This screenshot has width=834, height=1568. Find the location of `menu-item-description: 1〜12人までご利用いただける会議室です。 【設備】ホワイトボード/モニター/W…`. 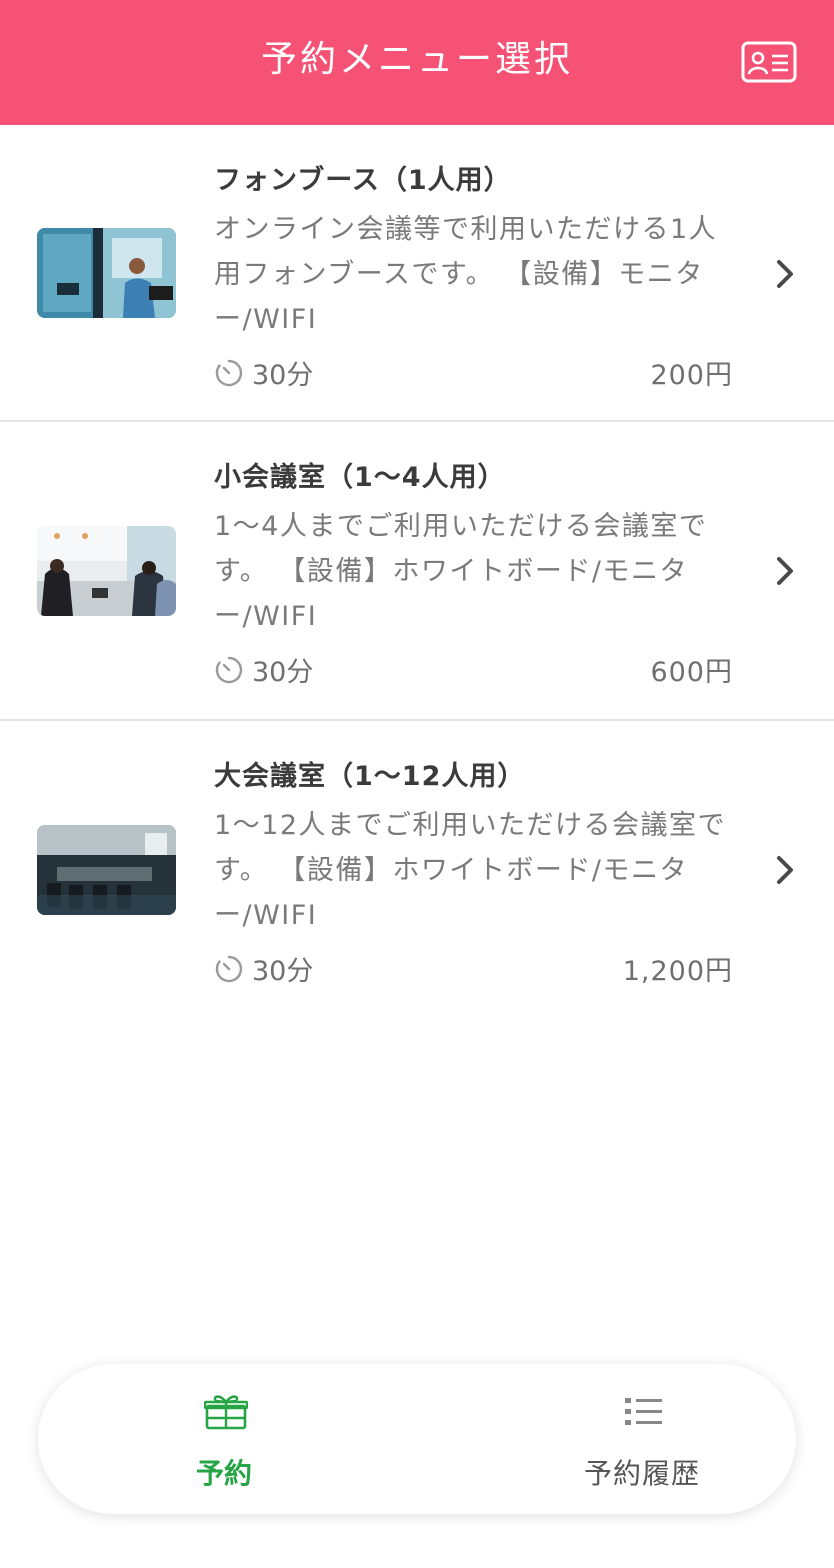

menu-item-description: 1〜12人までご利用いただける会議室です。 【設備】ホワイトボード/モニター/W… is located at coordinates (470, 870).